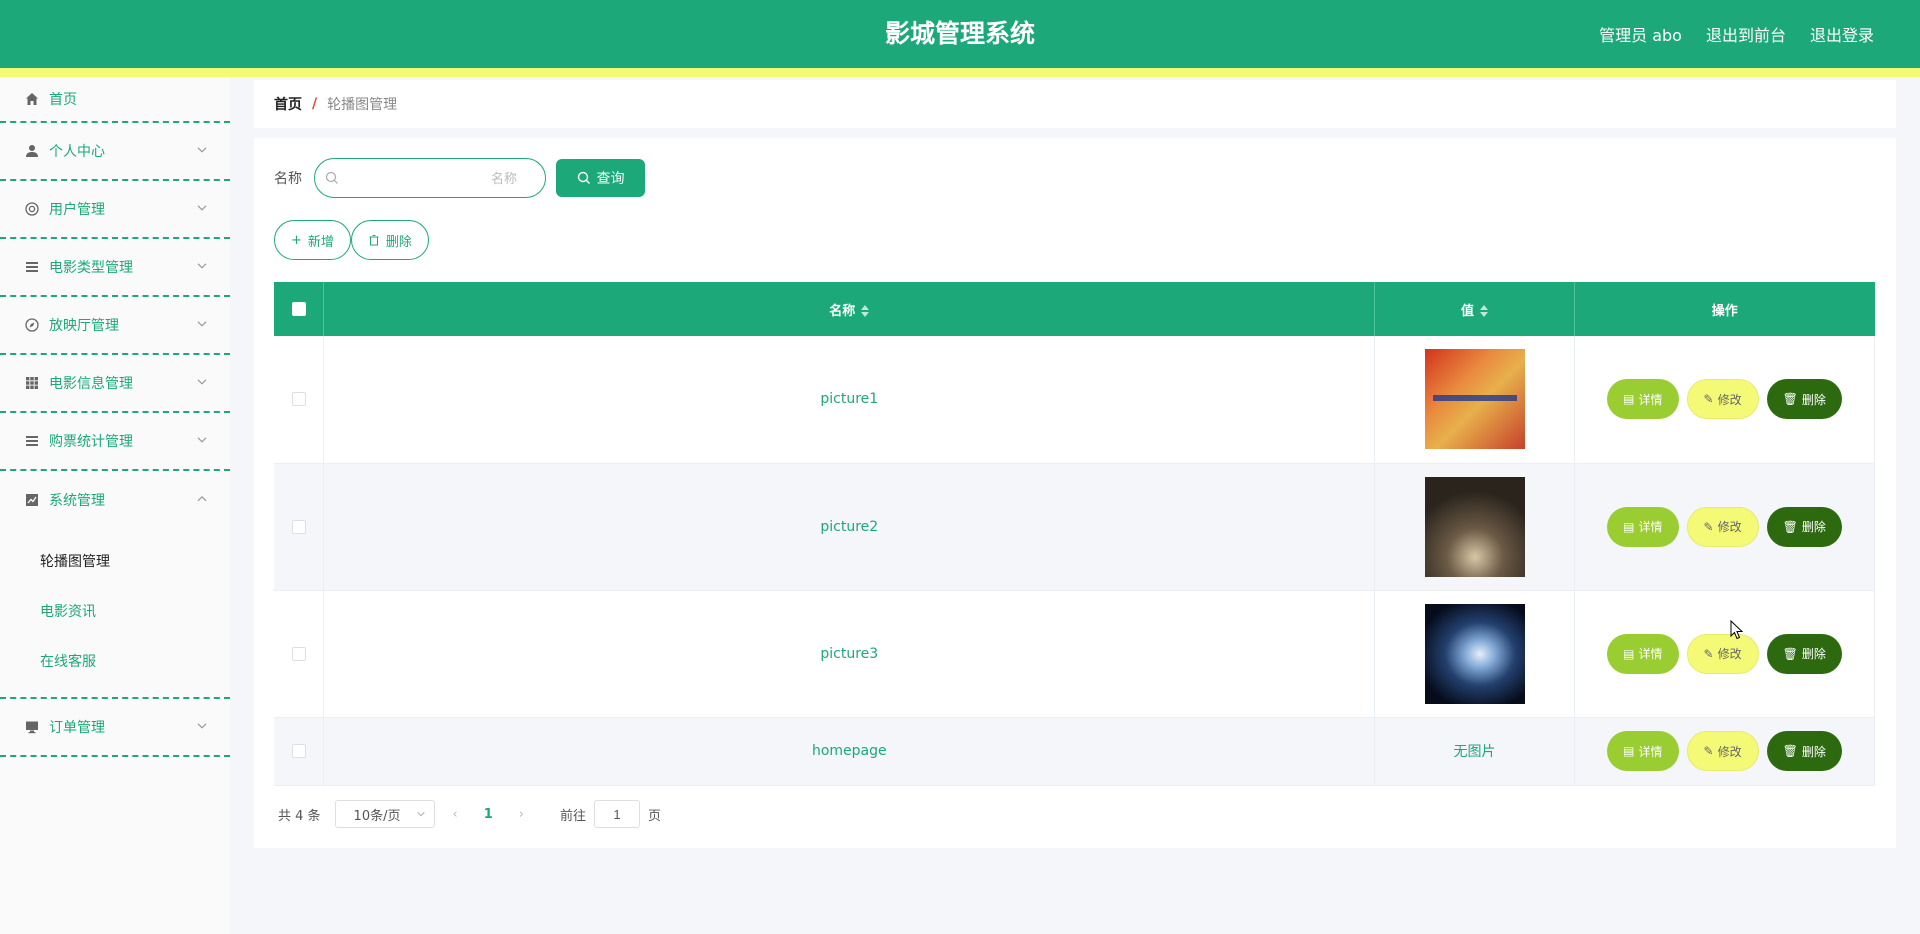 Image resolution: width=1920 pixels, height=934 pixels. What do you see at coordinates (384, 814) in the screenshot?
I see `page-size-select: 10条/页` at bounding box center [384, 814].